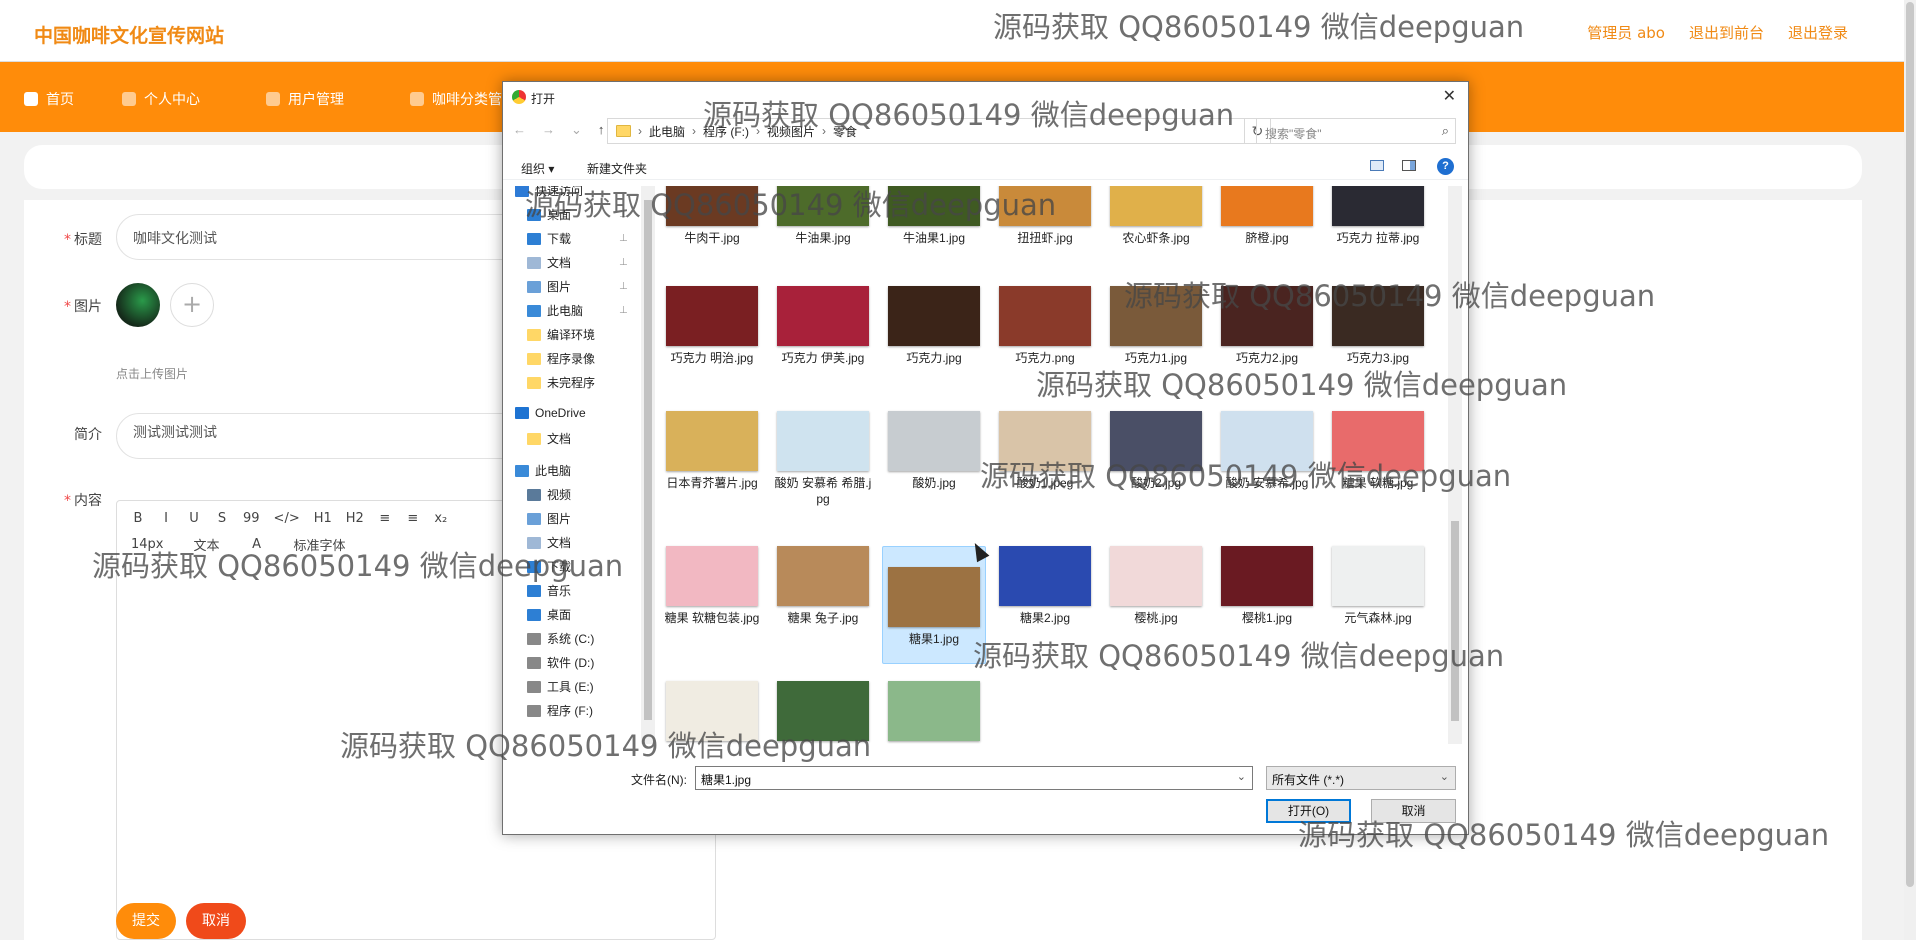 This screenshot has width=1916, height=940. I want to click on nav-tree-item: 桌面 ⊥, so click(577, 214).